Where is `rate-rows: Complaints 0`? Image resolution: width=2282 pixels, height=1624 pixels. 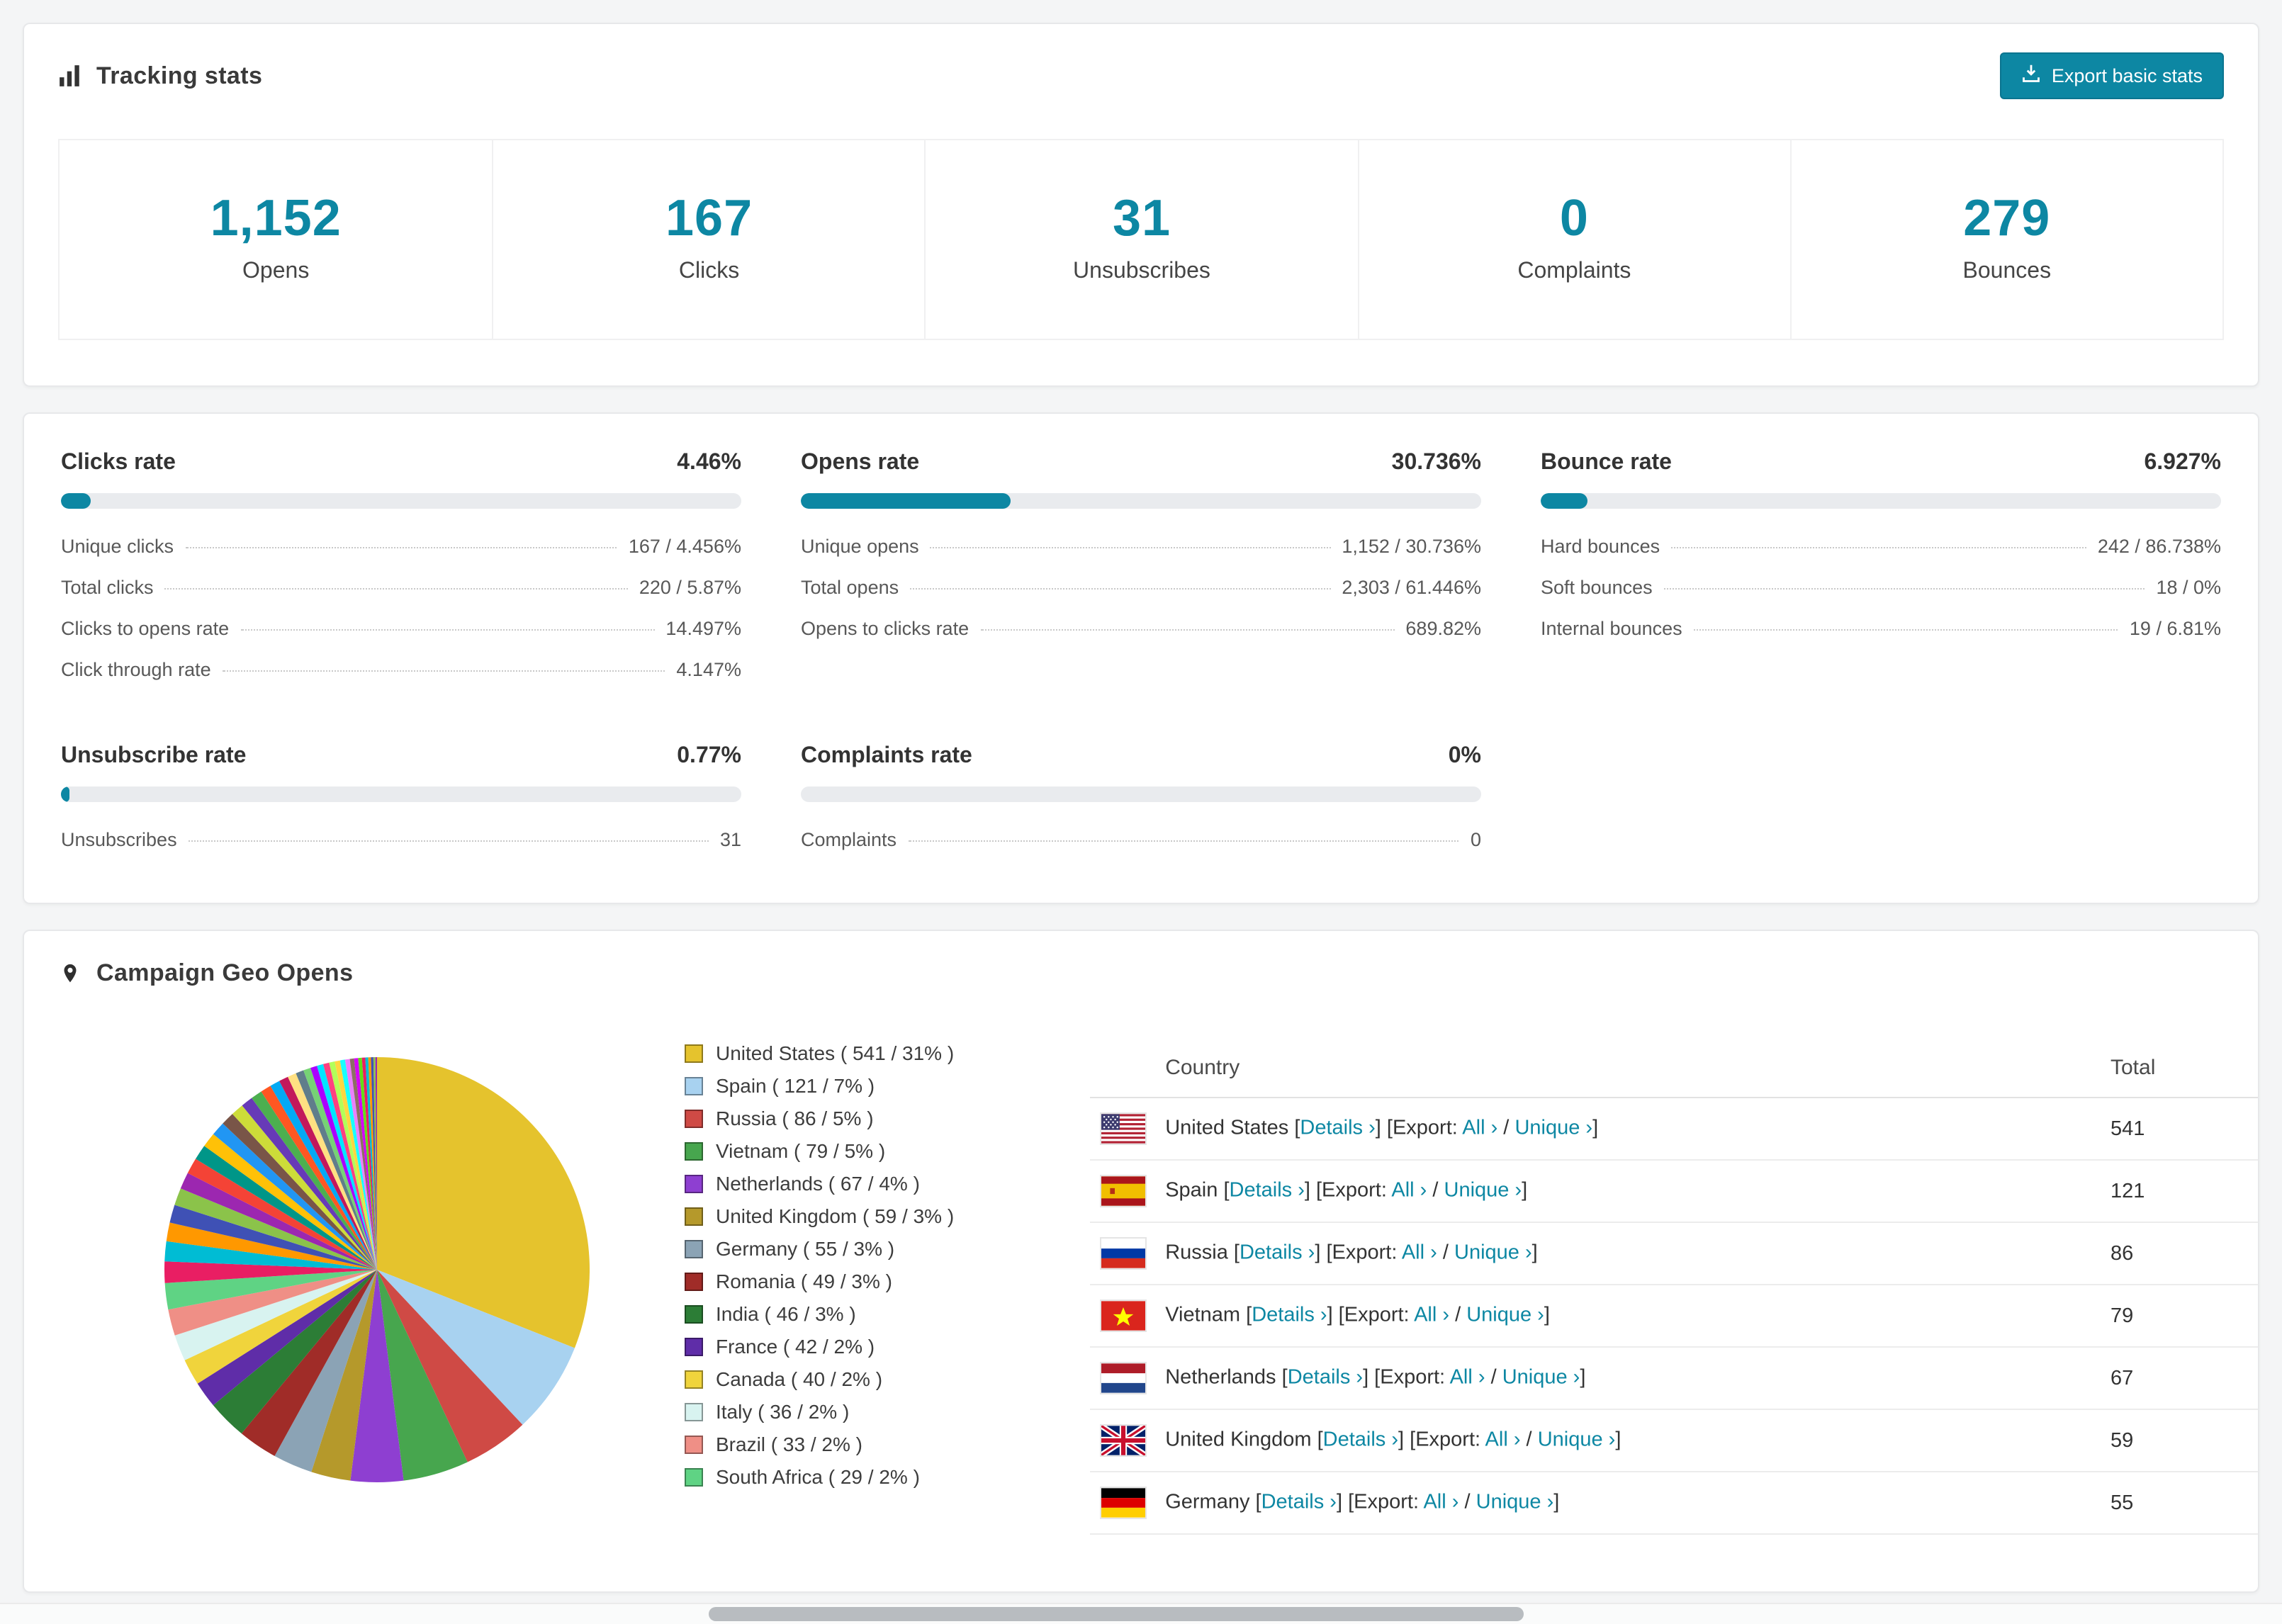 rate-rows: Complaints 0 is located at coordinates (1141, 839).